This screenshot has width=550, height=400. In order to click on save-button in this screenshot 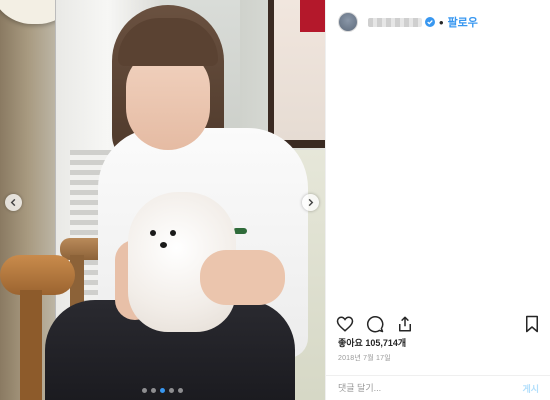, I will do `click(532, 324)`.